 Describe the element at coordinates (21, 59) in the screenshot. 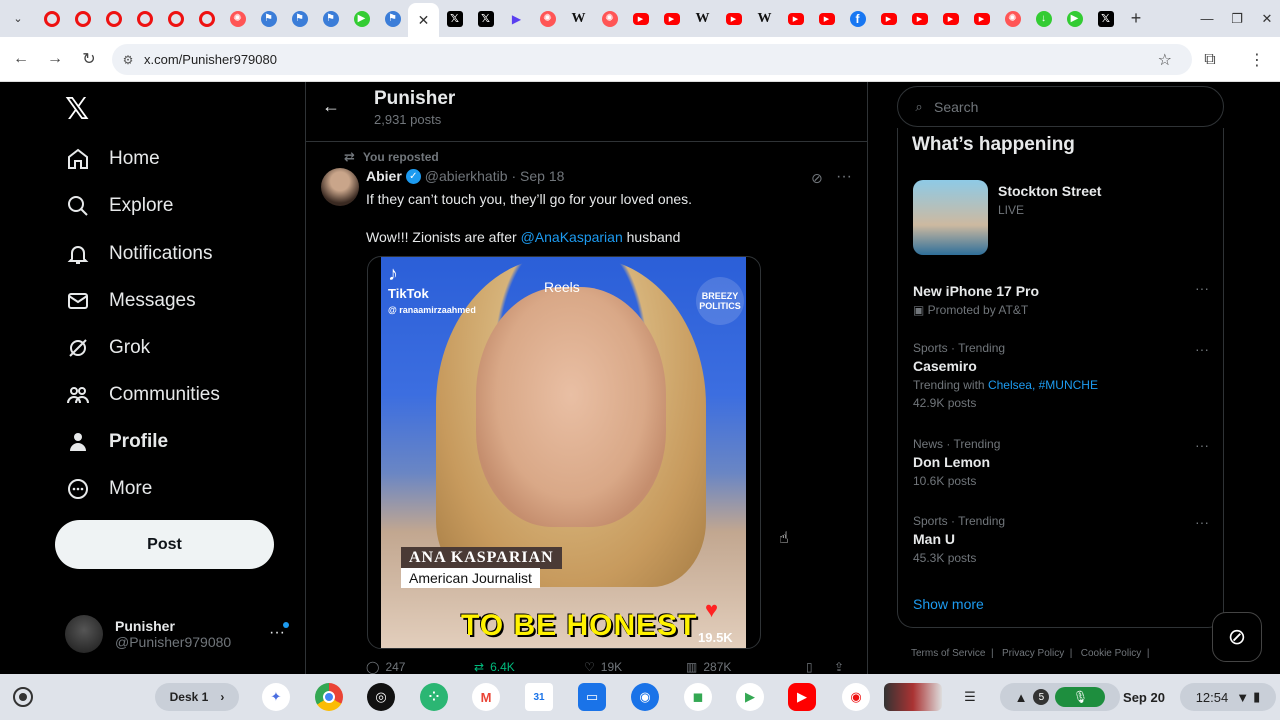

I see `back-icon: ←` at that location.